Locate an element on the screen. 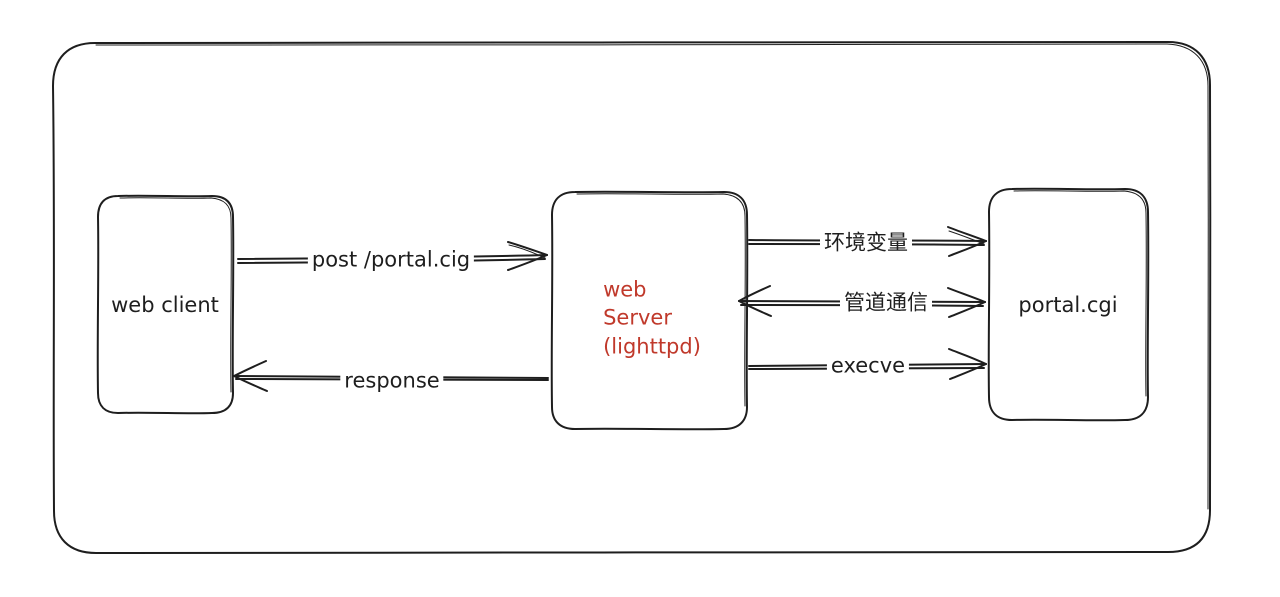  pipe-label: 管道通信 is located at coordinates (886, 303).